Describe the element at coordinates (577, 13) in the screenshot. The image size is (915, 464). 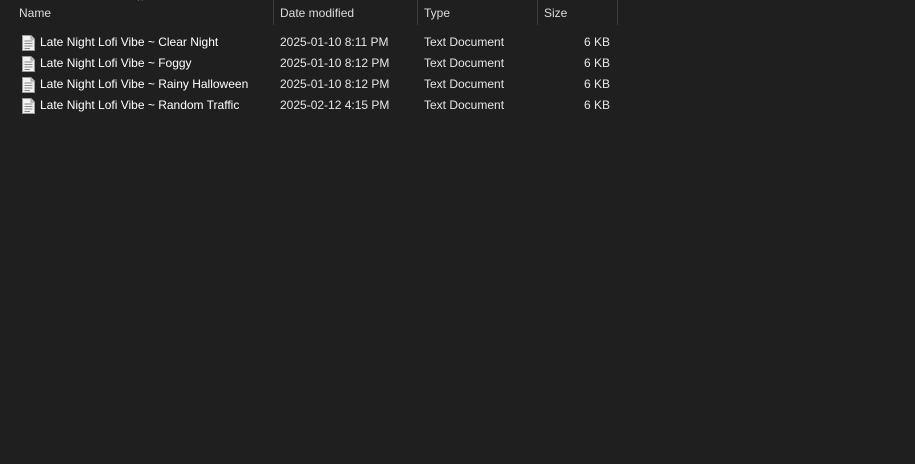
I see `column-header-size: Size` at that location.